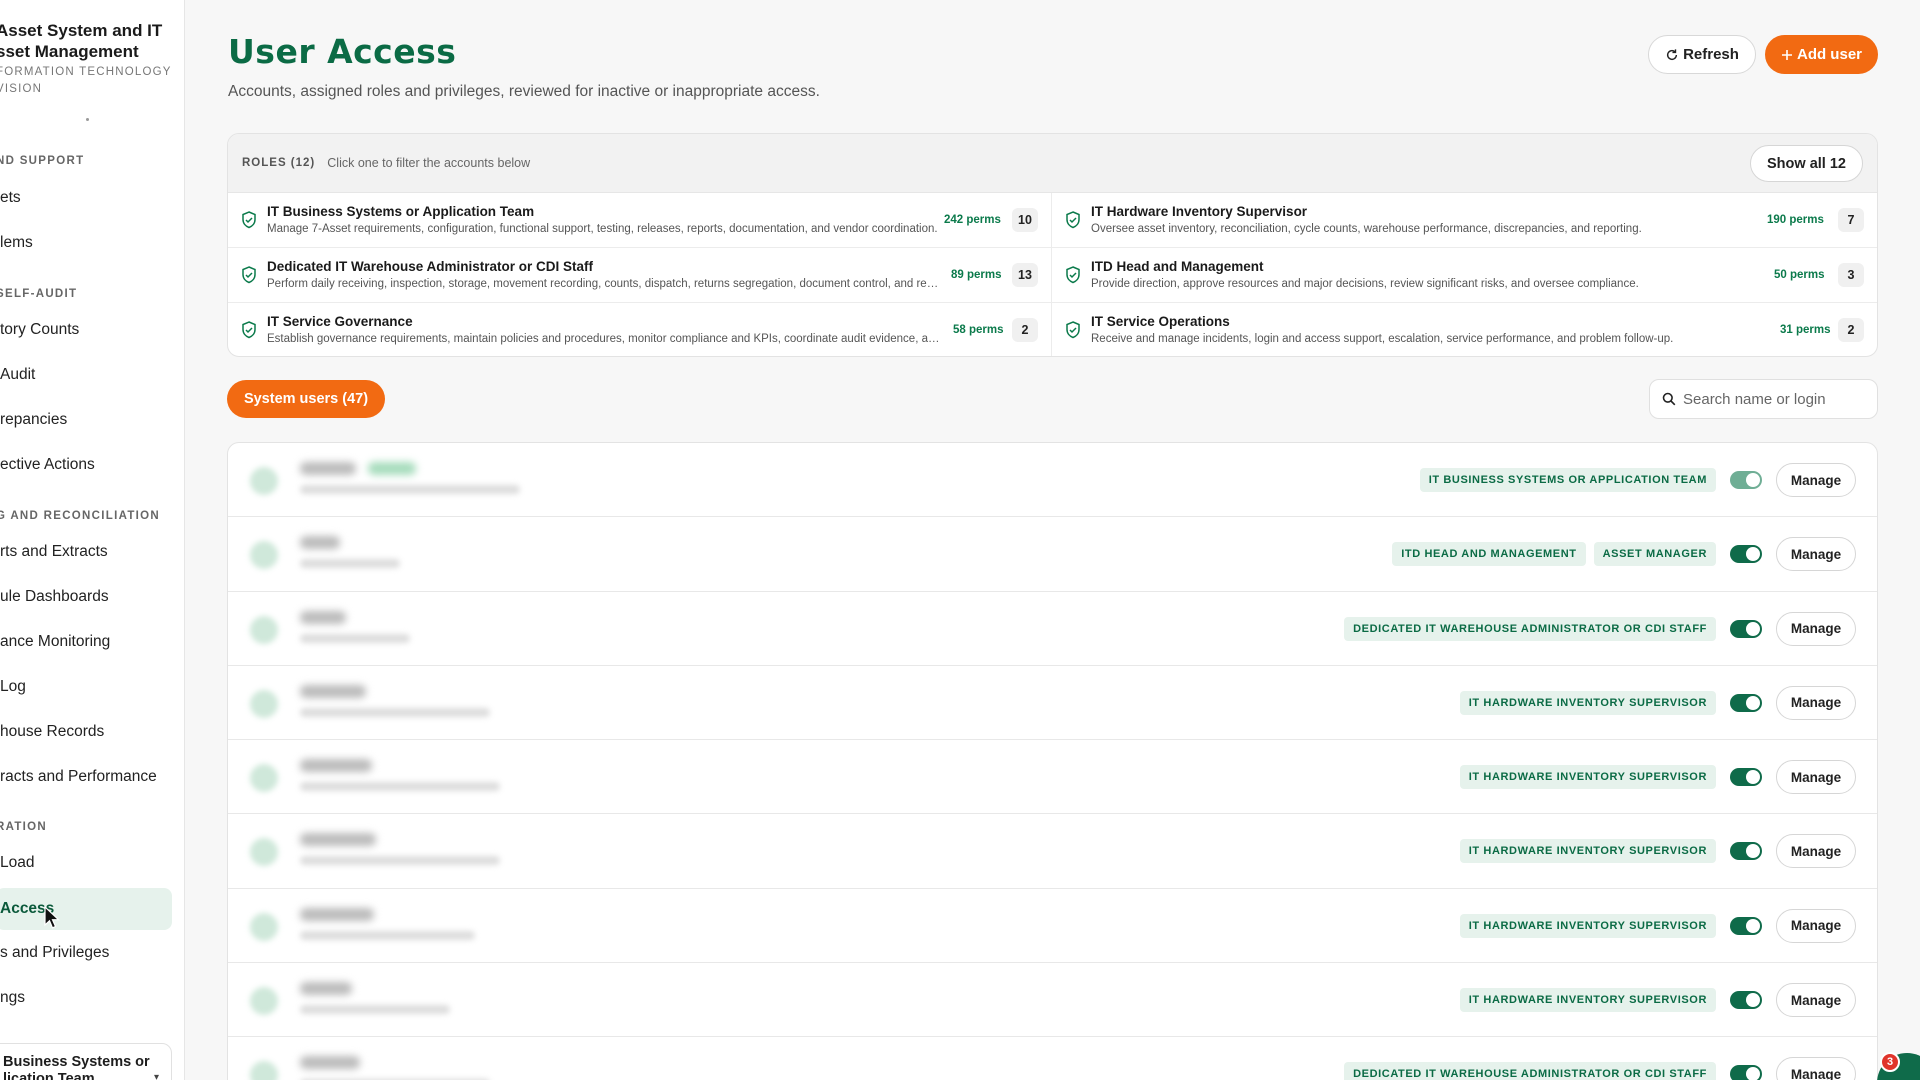 This screenshot has width=1920, height=1080. I want to click on sidebar-item-contracts-performance: racts and Performance, so click(86, 777).